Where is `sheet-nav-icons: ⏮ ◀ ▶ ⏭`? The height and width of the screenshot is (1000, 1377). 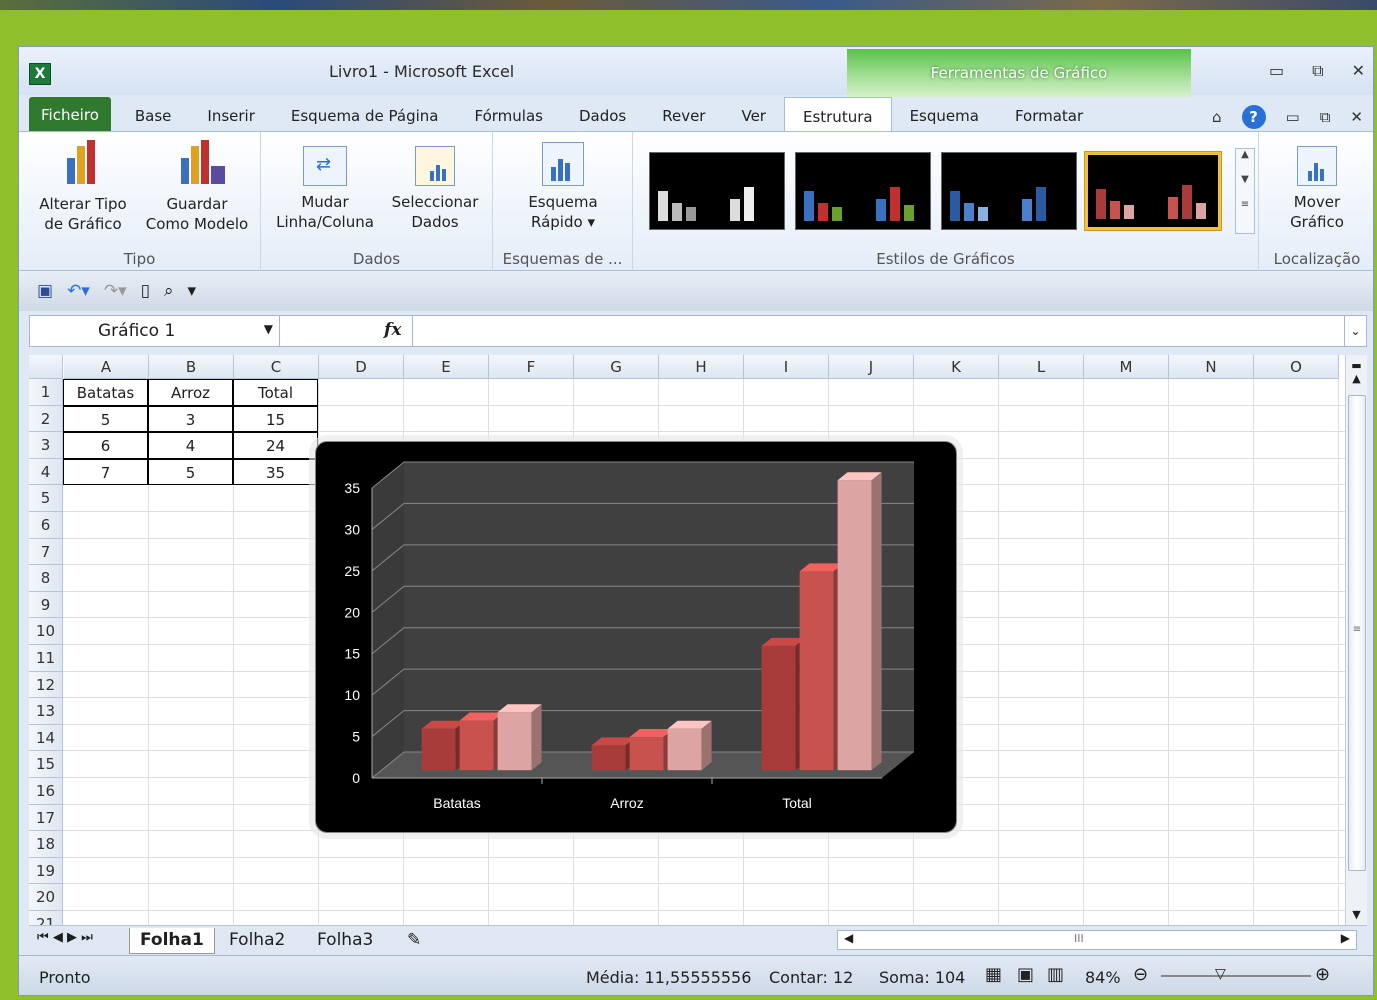
sheet-nav-icons: ⏮ ◀ ▶ ⏭ is located at coordinates (65, 937).